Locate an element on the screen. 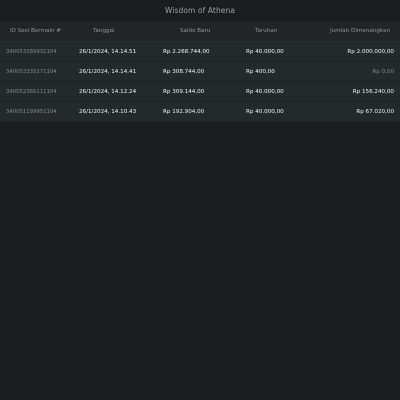 This screenshot has width=400, height=400. session-id: 340052366111104 is located at coordinates (31, 91).